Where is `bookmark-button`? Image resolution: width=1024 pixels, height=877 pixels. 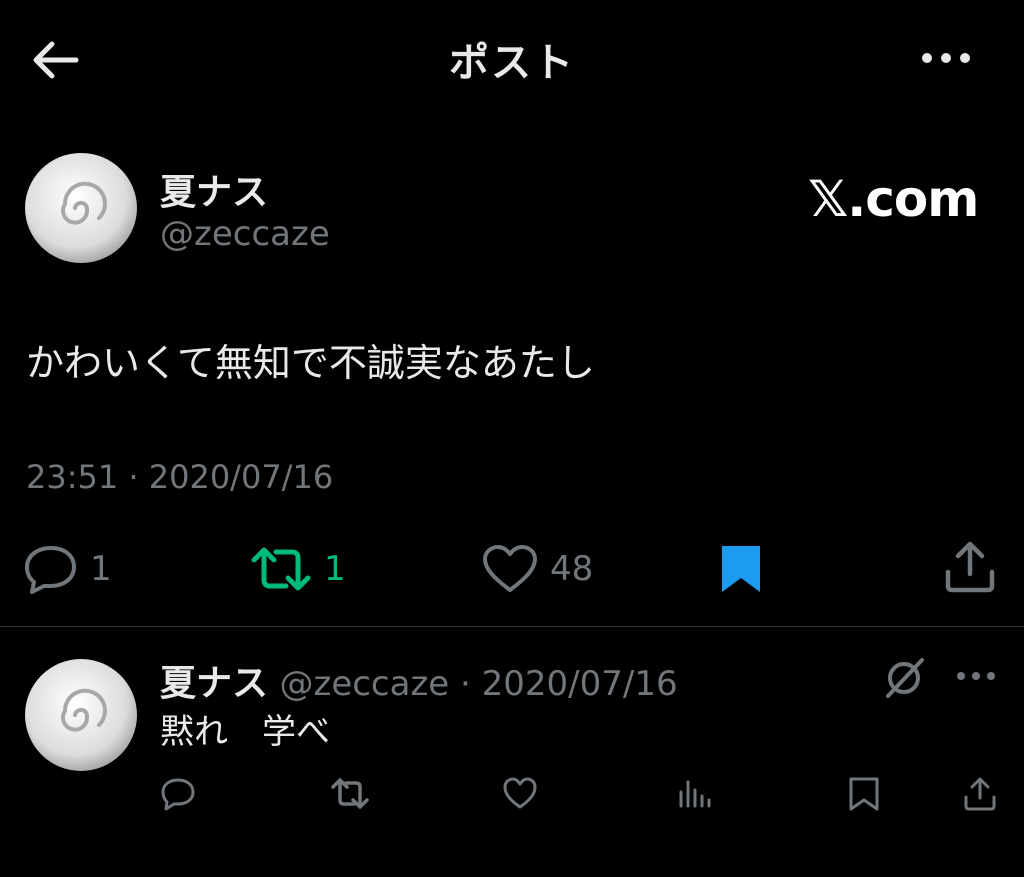 bookmark-button is located at coordinates (741, 570).